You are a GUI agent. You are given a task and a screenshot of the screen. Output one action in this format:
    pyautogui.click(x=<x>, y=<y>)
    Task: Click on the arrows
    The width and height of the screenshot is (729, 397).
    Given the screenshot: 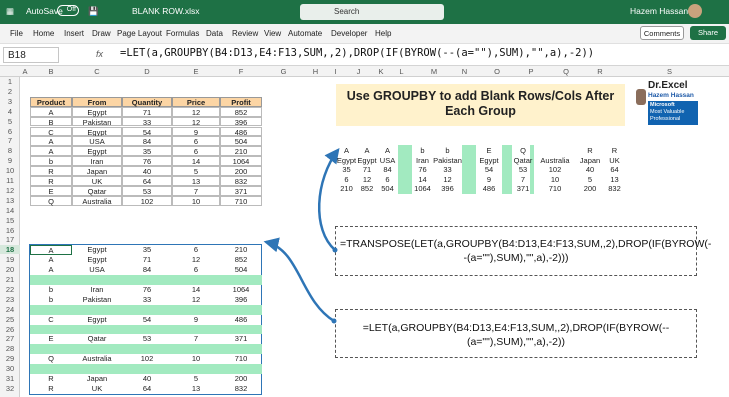 What is the action you would take?
    pyautogui.click(x=301, y=236)
    